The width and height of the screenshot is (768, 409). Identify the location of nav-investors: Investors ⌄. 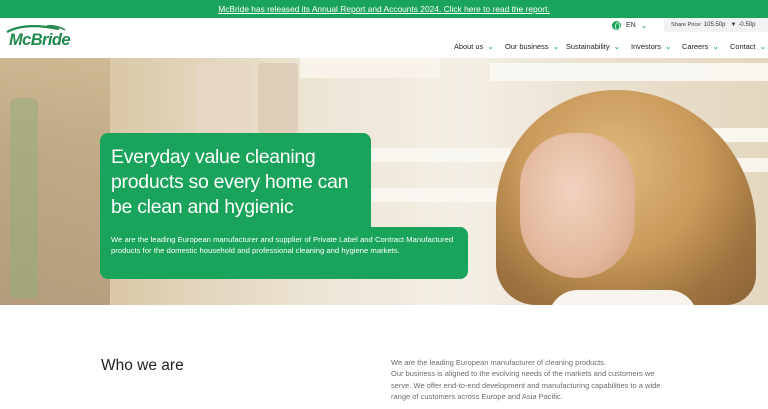
(651, 46).